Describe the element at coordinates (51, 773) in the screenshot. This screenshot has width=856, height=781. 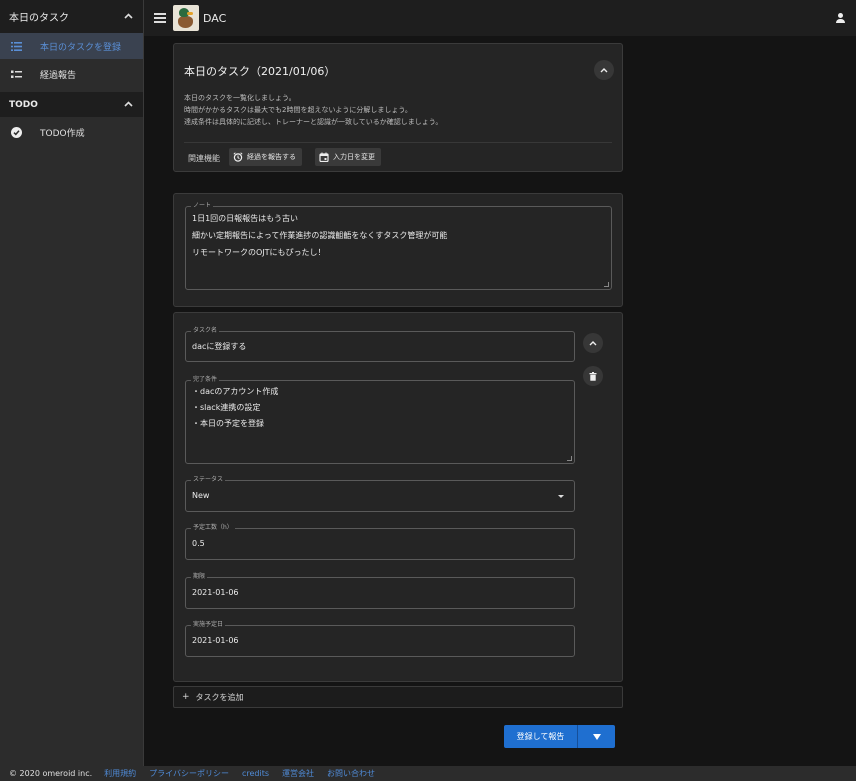
I see `copyright: © 2020 omeroid inc.` at that location.